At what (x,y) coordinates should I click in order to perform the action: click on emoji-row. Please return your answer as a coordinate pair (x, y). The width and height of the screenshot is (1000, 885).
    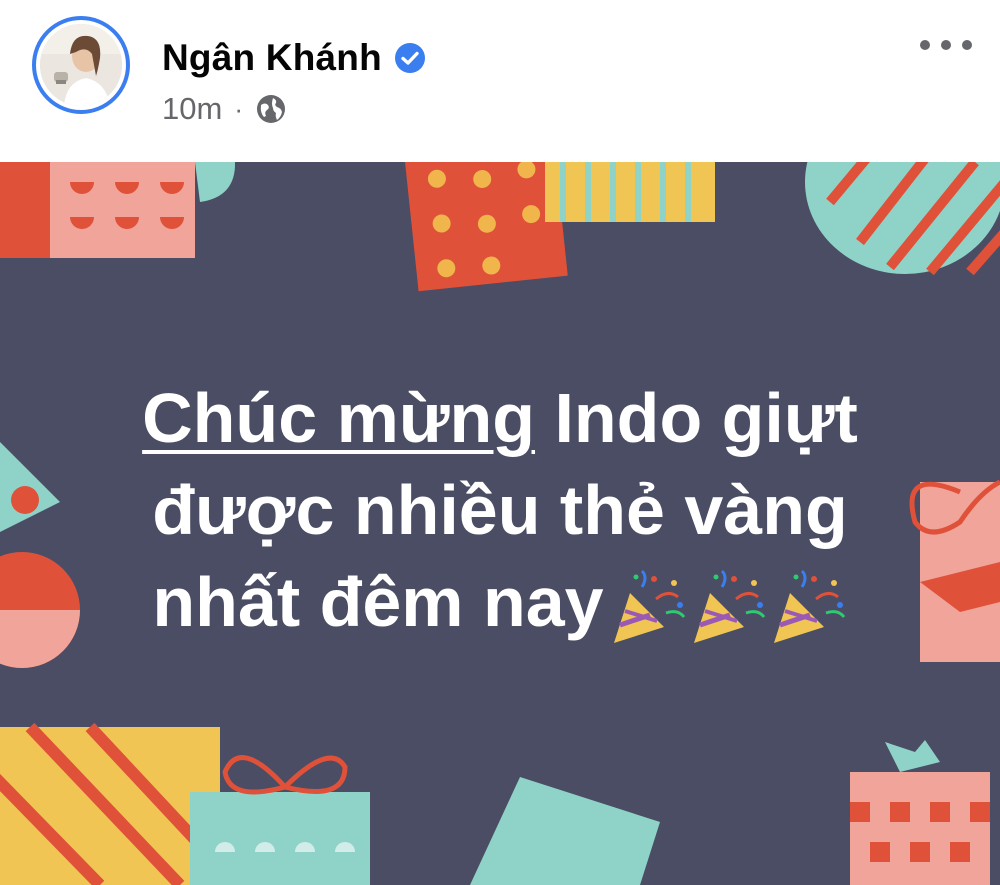
    Looking at the image, I should click on (728, 608).